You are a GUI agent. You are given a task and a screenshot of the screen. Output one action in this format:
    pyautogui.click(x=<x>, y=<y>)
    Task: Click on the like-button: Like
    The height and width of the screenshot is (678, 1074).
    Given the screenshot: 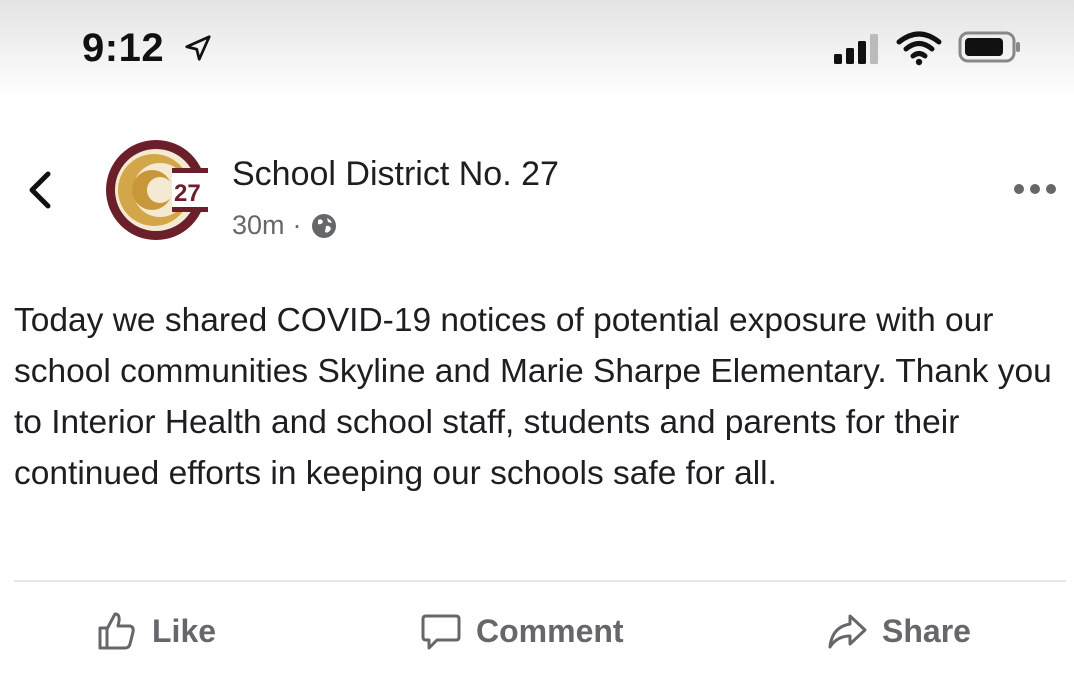 What is the action you would take?
    pyautogui.click(x=156, y=631)
    